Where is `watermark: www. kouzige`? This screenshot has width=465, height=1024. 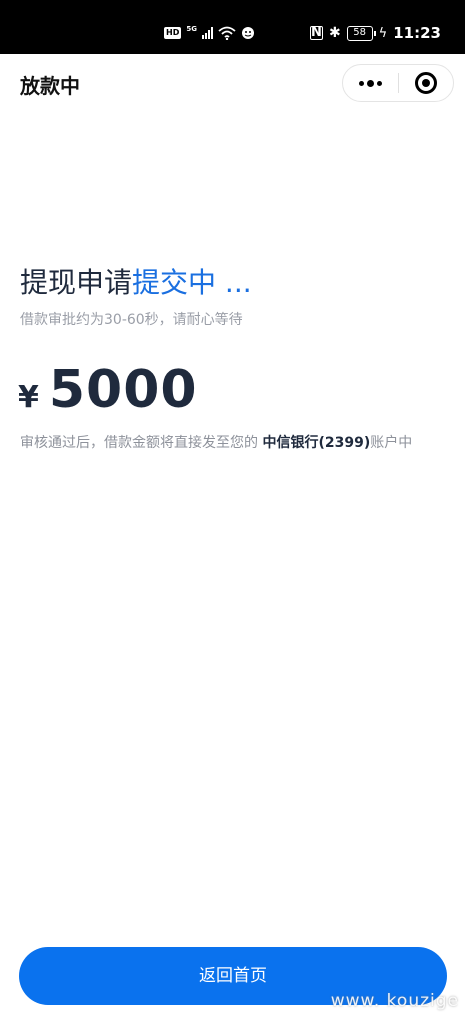 watermark: www. kouzige is located at coordinates (394, 1001).